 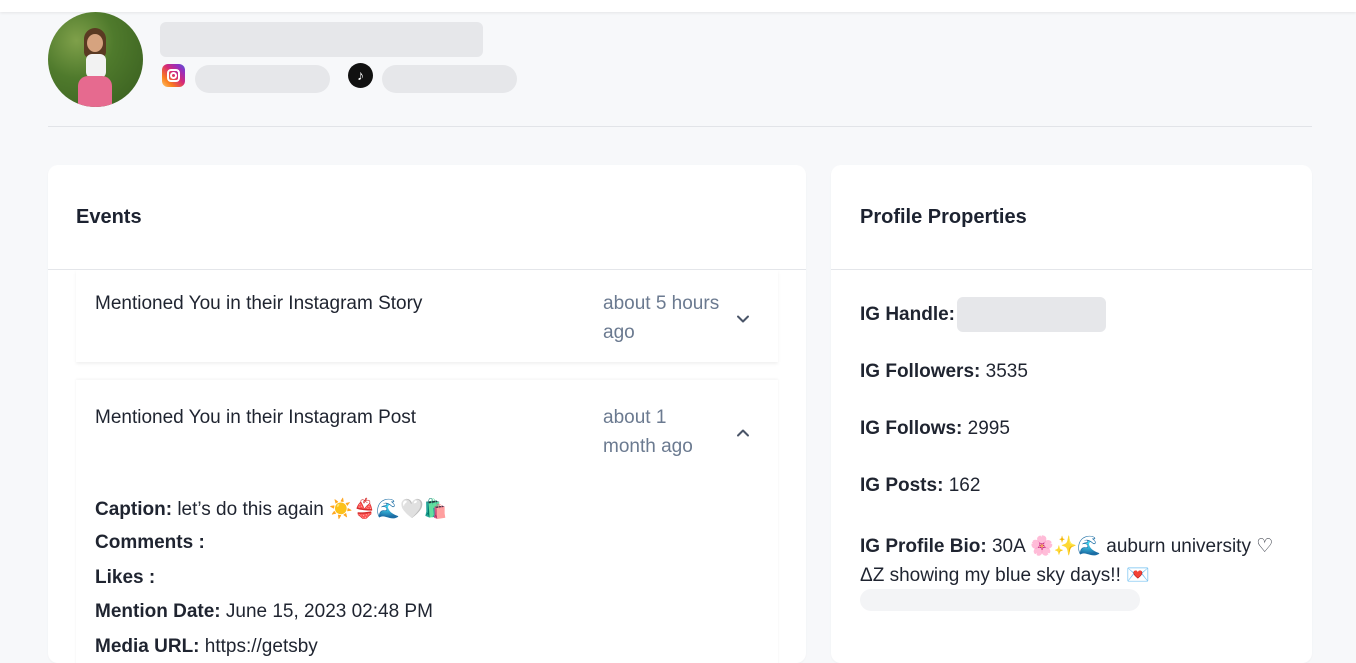 What do you see at coordinates (329, 611) in the screenshot?
I see `mention-date-value: June 15, 2023 02:48 PM` at bounding box center [329, 611].